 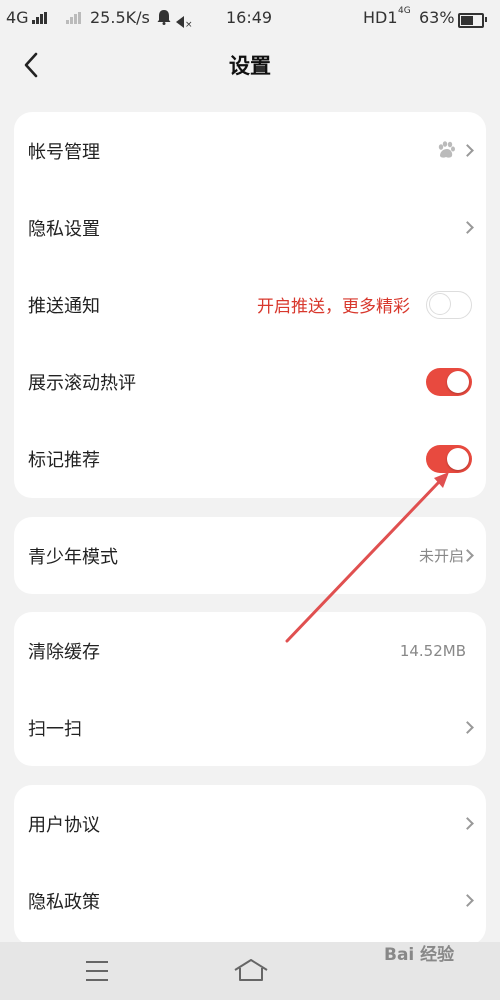 What do you see at coordinates (432, 650) in the screenshot?
I see `cache-size: 14.52MB` at bounding box center [432, 650].